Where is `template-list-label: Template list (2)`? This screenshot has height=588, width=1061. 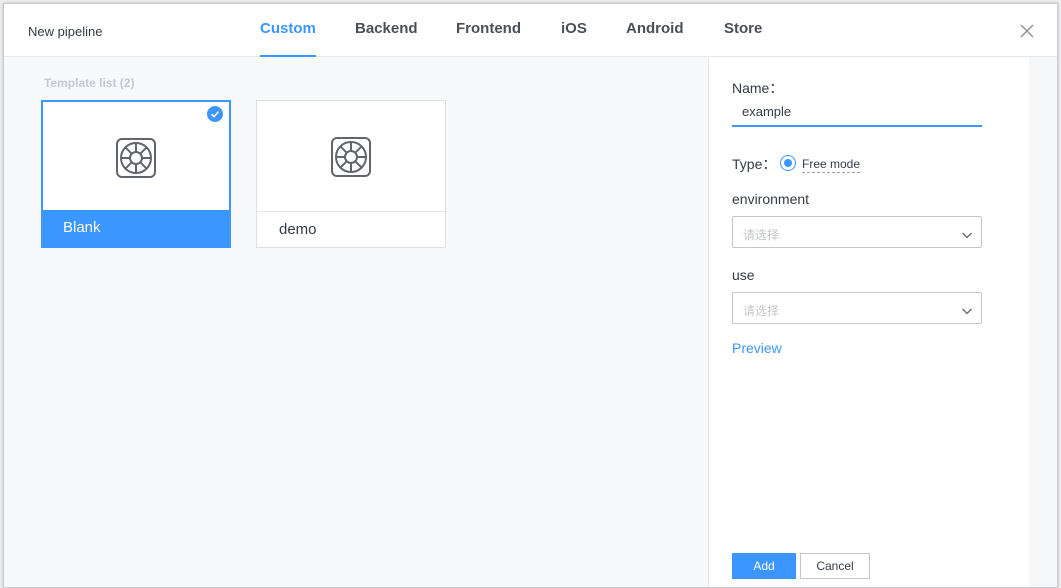
template-list-label: Template list (2) is located at coordinates (89, 83).